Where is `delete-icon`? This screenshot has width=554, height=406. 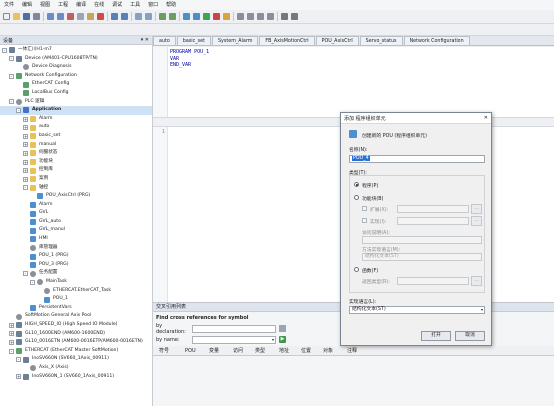 delete-icon is located at coordinates (100, 16).